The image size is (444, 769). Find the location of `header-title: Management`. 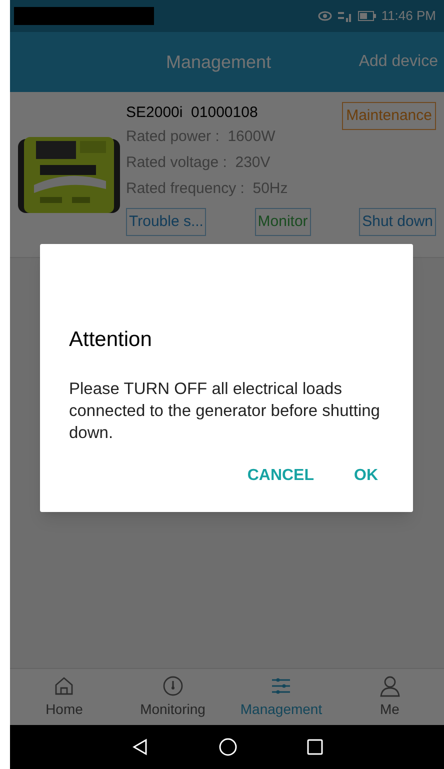

header-title: Management is located at coordinates (219, 62).